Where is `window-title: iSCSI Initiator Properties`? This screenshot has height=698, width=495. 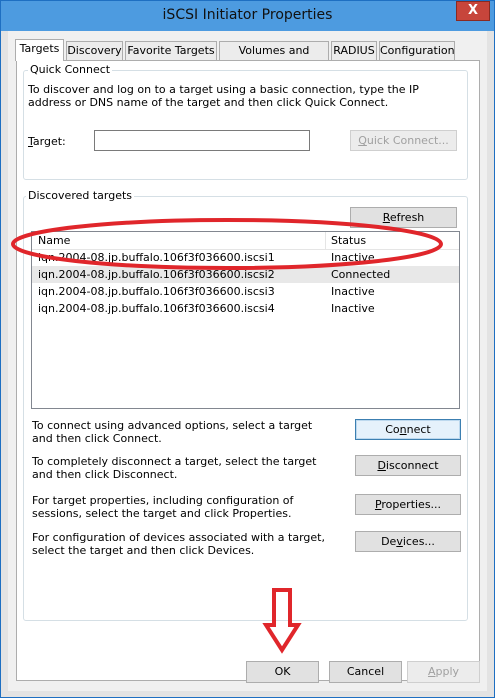 window-title: iSCSI Initiator Properties is located at coordinates (247, 15).